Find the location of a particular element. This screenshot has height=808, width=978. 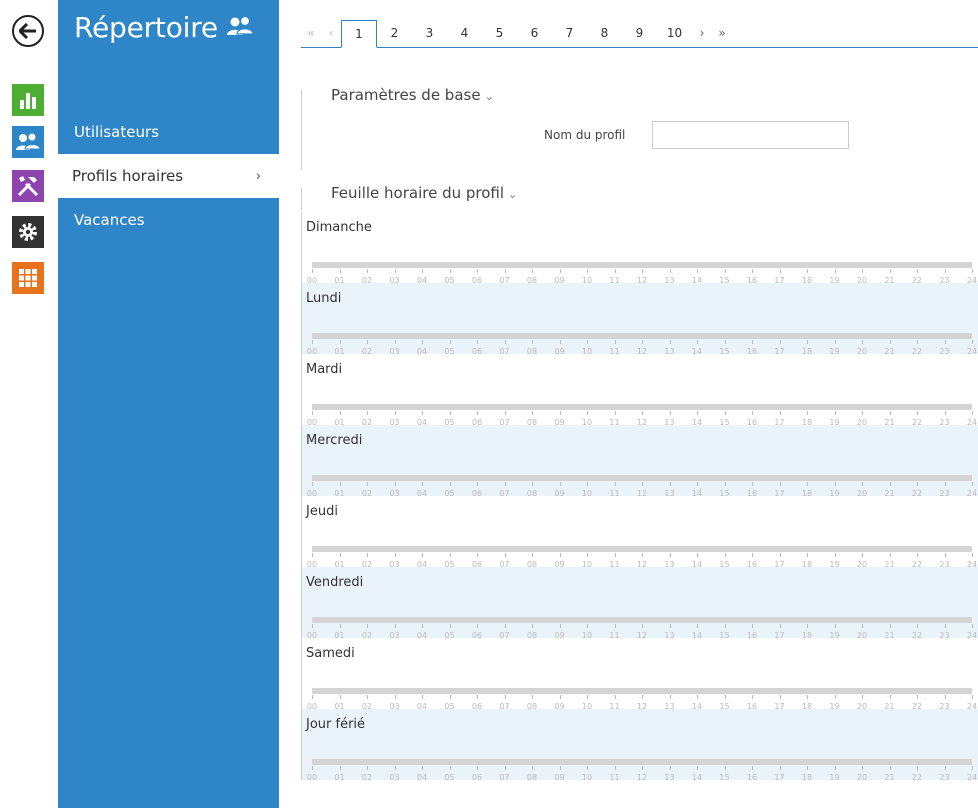

hour-ticks is located at coordinates (642, 697).